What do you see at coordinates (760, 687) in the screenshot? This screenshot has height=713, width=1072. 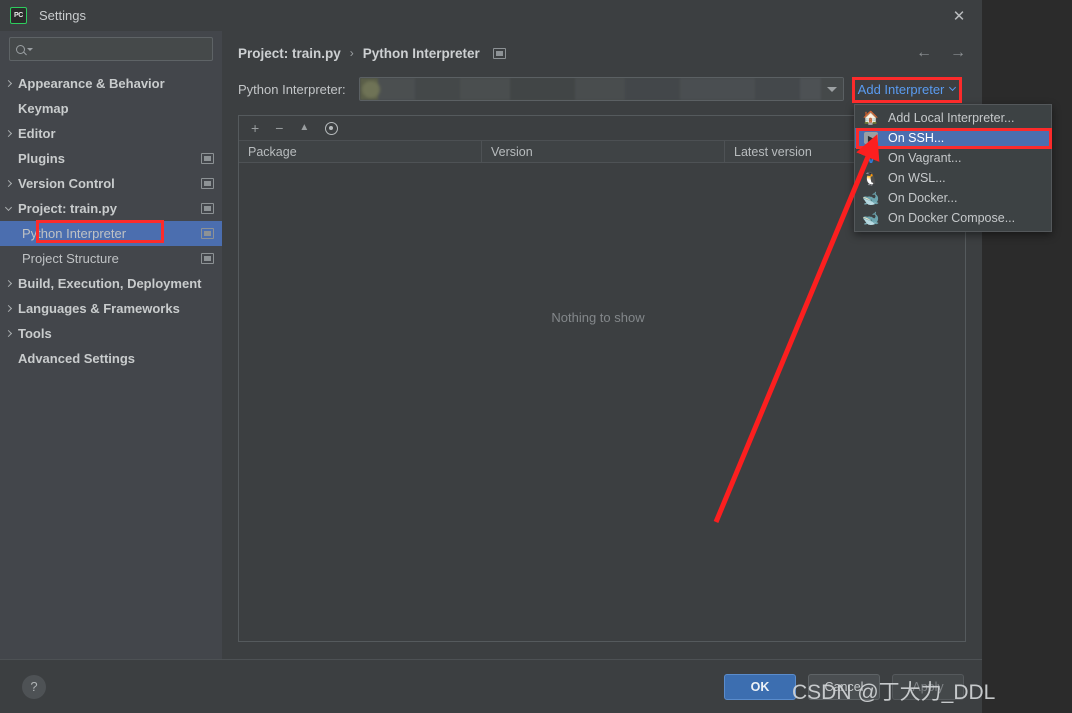 I see `ok-button: OK` at bounding box center [760, 687].